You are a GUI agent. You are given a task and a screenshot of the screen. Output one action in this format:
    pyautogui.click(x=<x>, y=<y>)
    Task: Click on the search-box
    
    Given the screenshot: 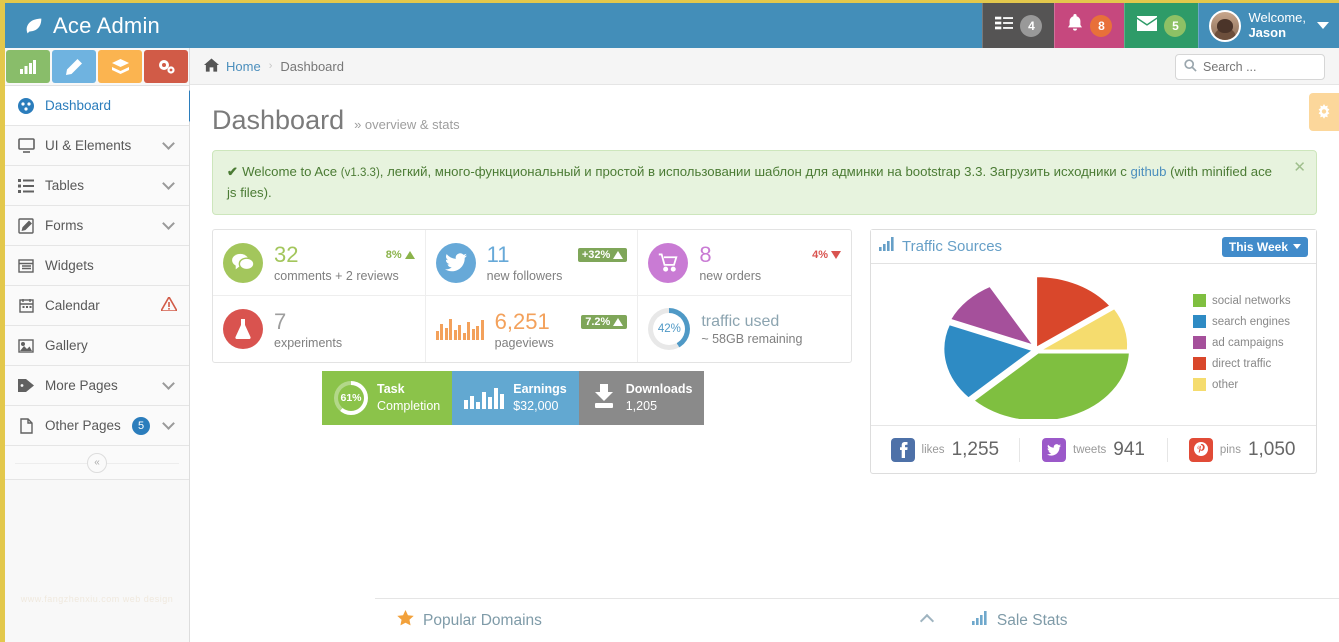 What is the action you would take?
    pyautogui.click(x=1250, y=67)
    